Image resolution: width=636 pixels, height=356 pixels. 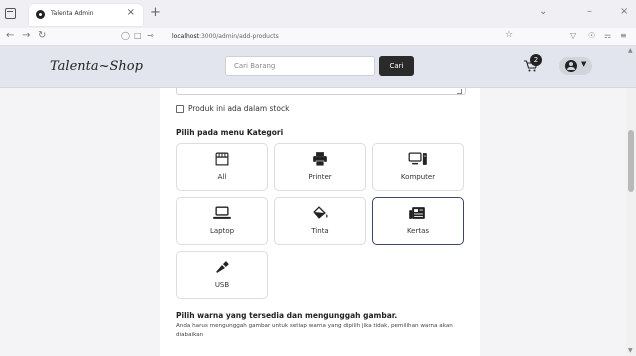 I want to click on bookmark-star-icon: ☆, so click(x=509, y=35).